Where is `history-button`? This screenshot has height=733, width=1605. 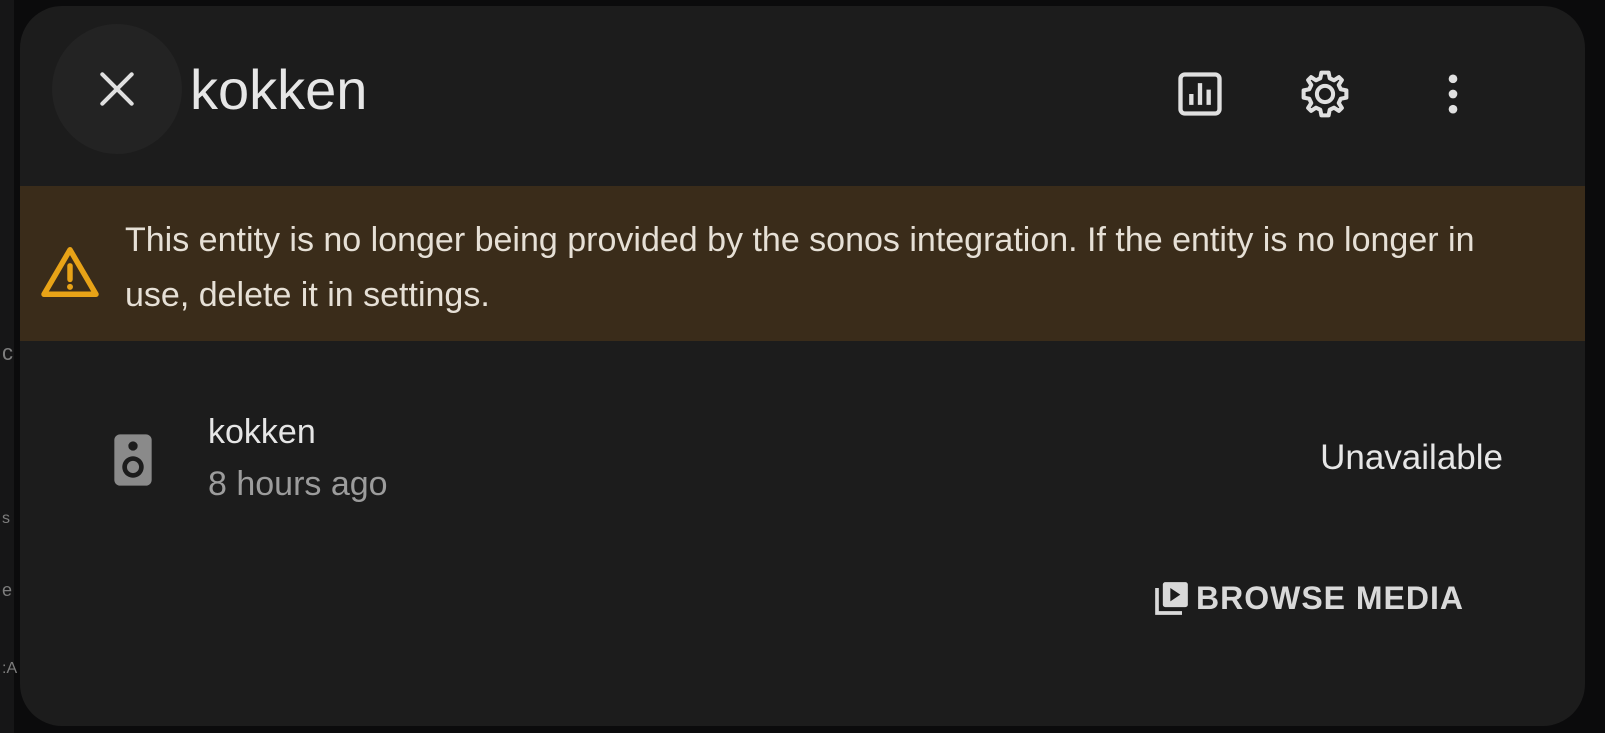 history-button is located at coordinates (1200, 94).